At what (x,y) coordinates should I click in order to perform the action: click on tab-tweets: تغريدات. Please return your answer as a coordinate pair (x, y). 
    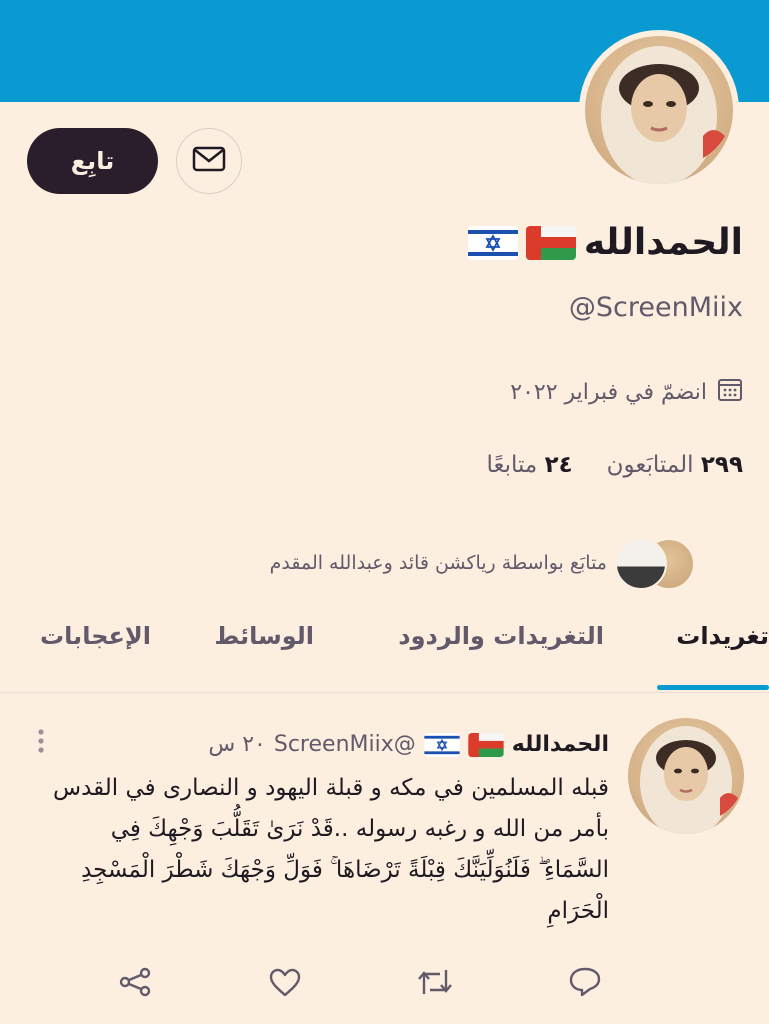
    Looking at the image, I should click on (722, 636).